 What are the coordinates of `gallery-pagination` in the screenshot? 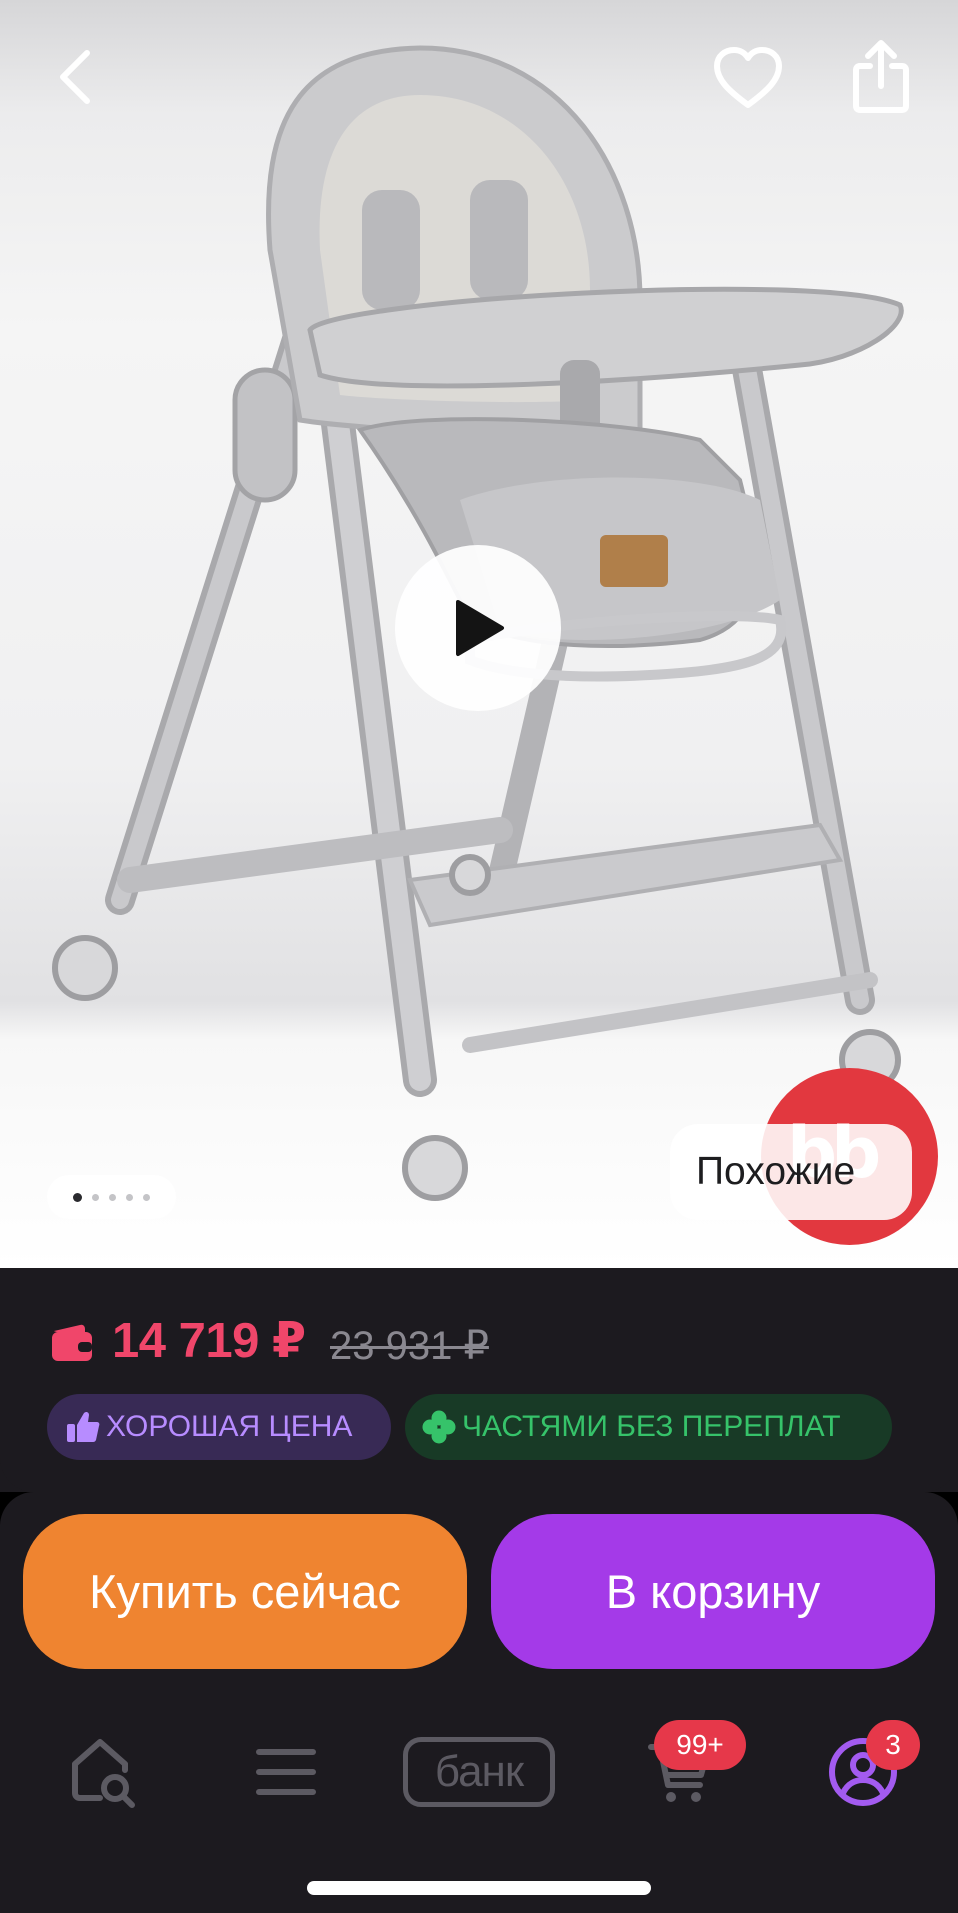 It's located at (111, 1197).